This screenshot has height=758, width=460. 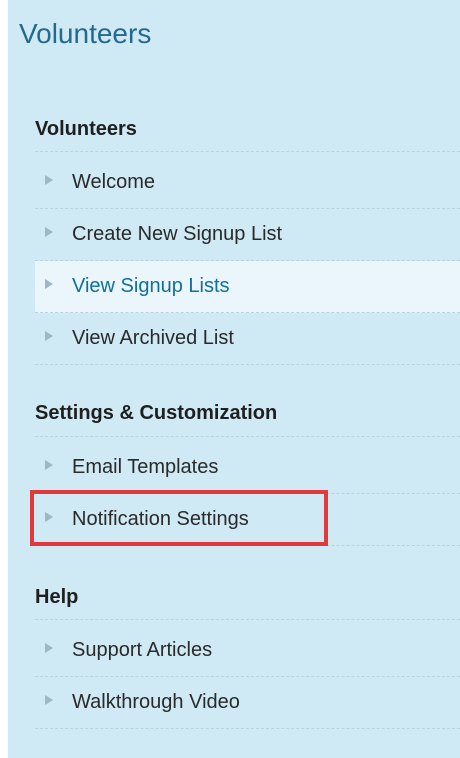 What do you see at coordinates (179, 518) in the screenshot?
I see `highlight-box` at bounding box center [179, 518].